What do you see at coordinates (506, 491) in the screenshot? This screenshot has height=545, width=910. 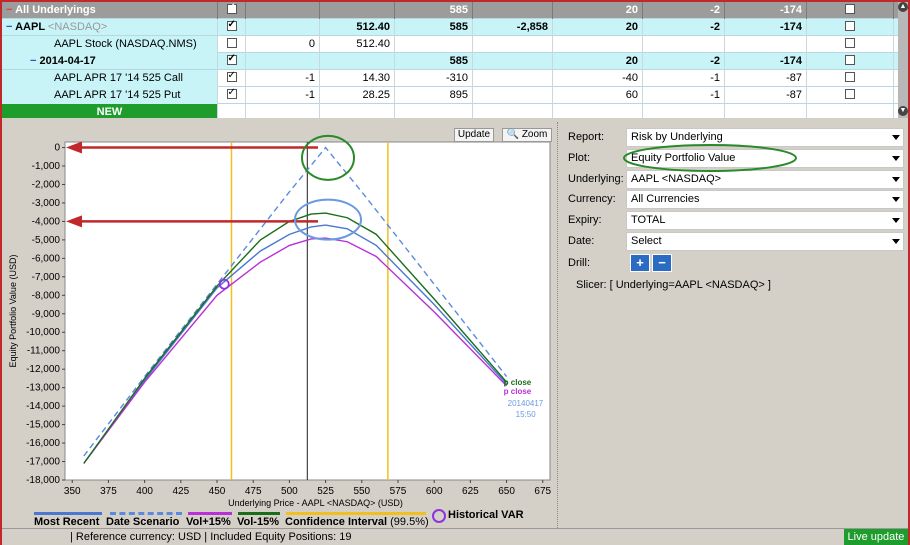 I see `x-tick-label: 650` at bounding box center [506, 491].